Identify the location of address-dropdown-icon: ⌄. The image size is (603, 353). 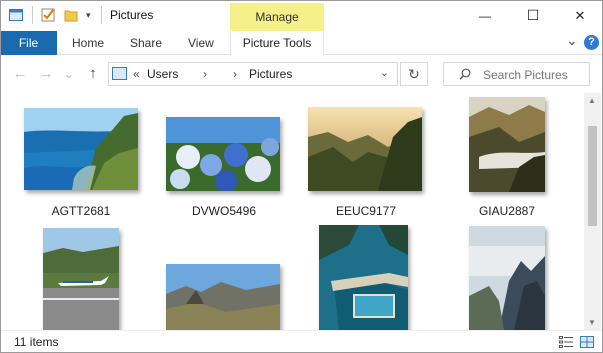
(384, 72).